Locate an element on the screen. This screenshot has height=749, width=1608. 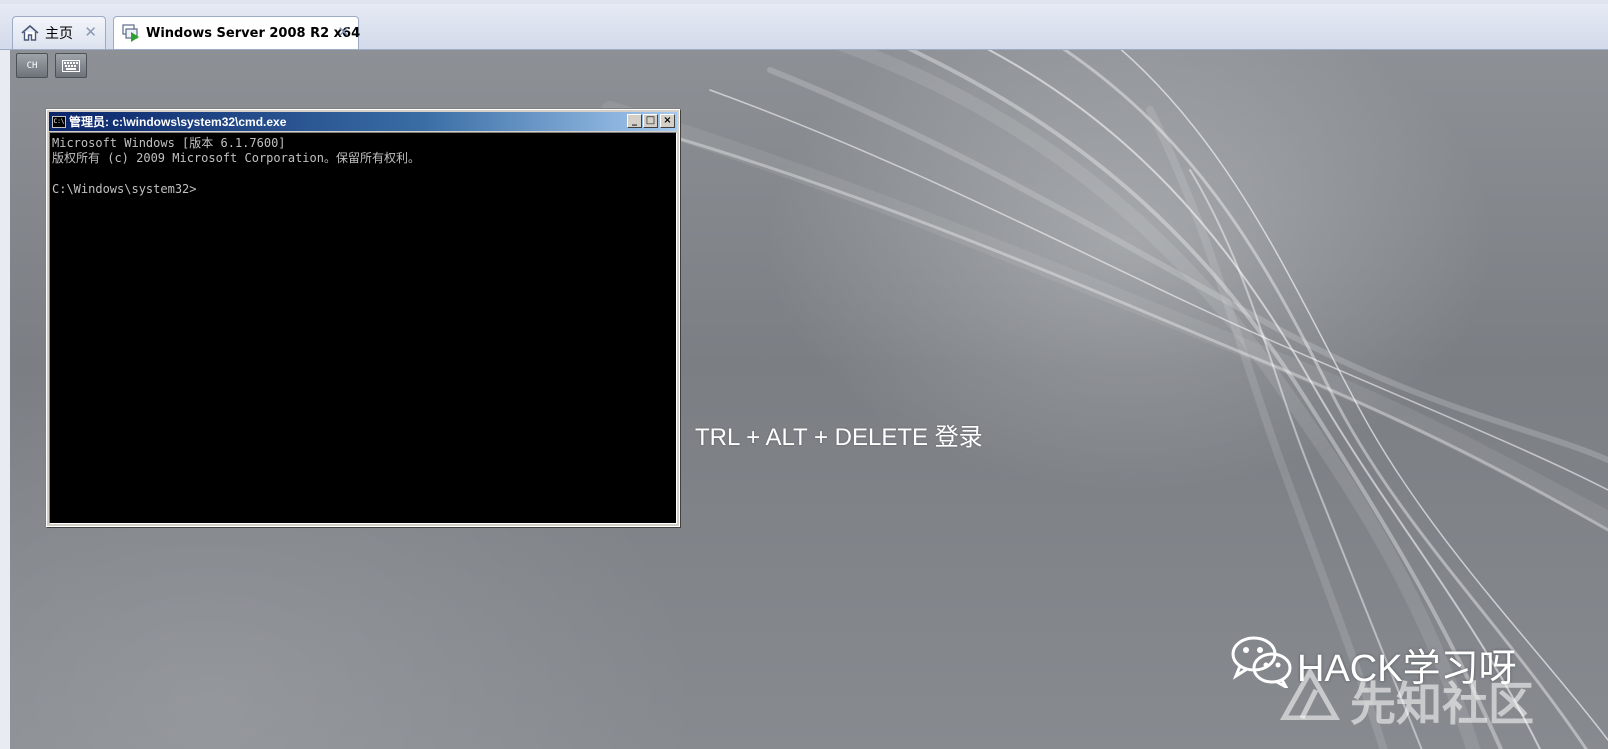
cmd-icon: C:\ is located at coordinates (59, 121).